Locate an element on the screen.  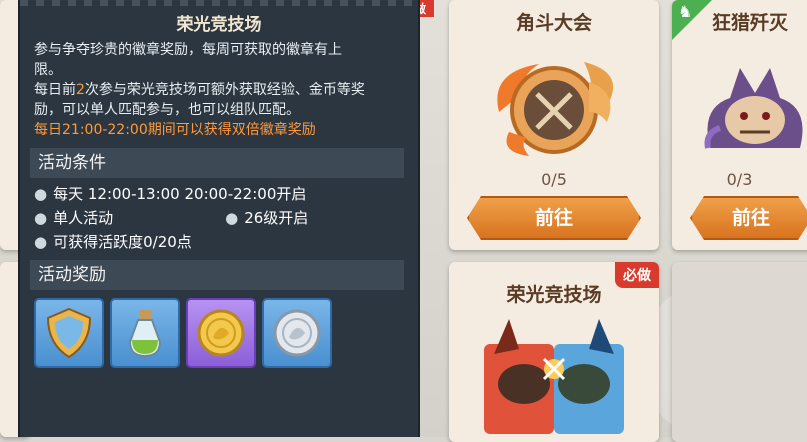
desc-line-3: 每日前2次参与荣光竞技场可额外获取经验、金币等奖 is located at coordinates (221, 90).